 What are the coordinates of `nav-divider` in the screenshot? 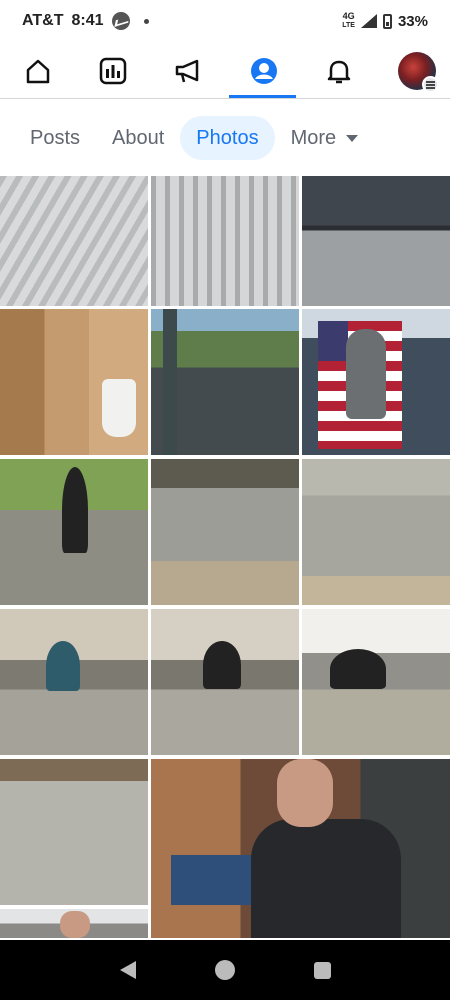 It's located at (225, 98).